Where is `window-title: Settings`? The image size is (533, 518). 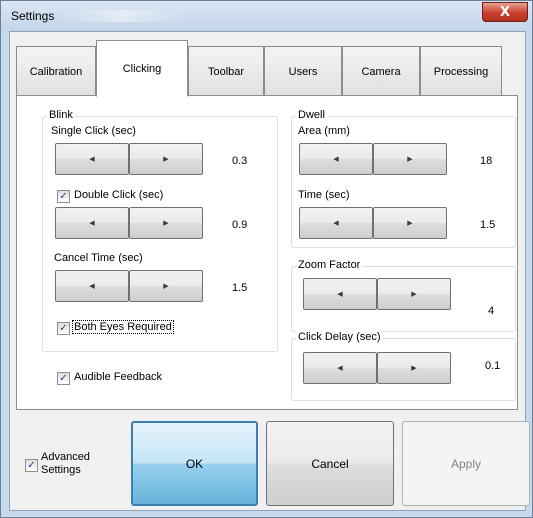 window-title: Settings is located at coordinates (33, 16).